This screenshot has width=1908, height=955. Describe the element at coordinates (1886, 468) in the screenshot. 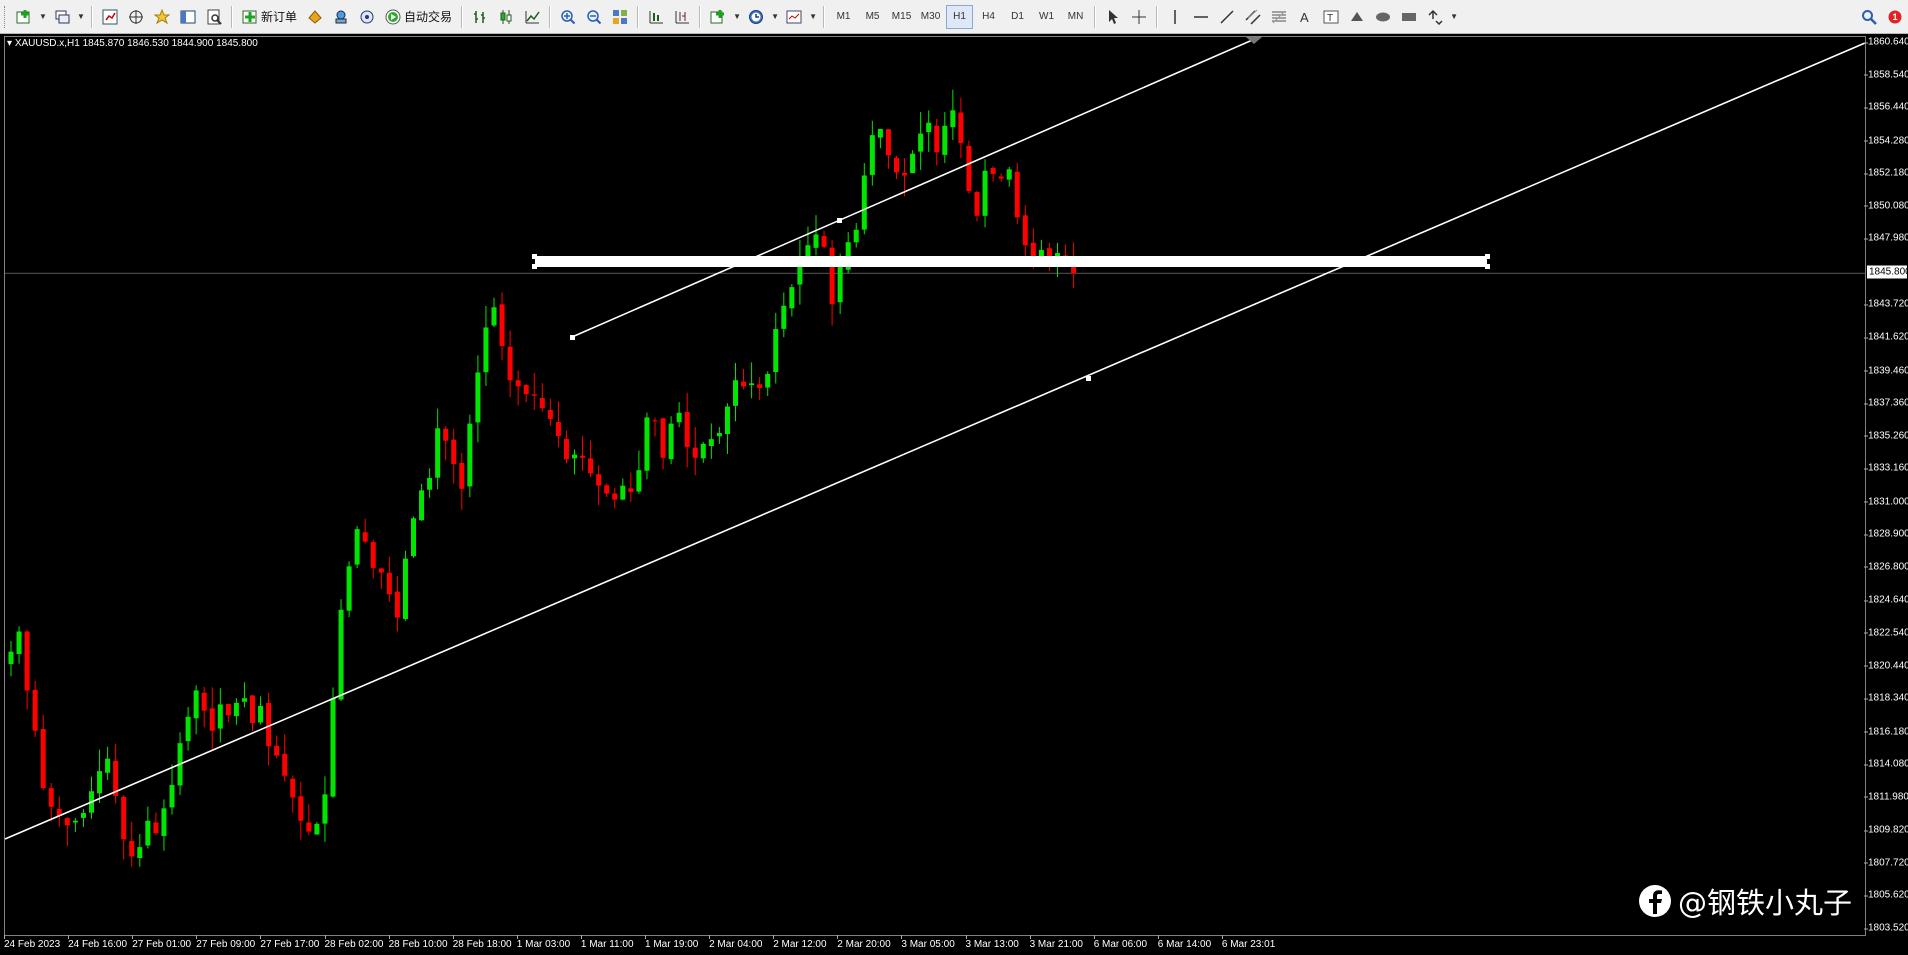

I see `price-axis-label: 1833.160` at that location.